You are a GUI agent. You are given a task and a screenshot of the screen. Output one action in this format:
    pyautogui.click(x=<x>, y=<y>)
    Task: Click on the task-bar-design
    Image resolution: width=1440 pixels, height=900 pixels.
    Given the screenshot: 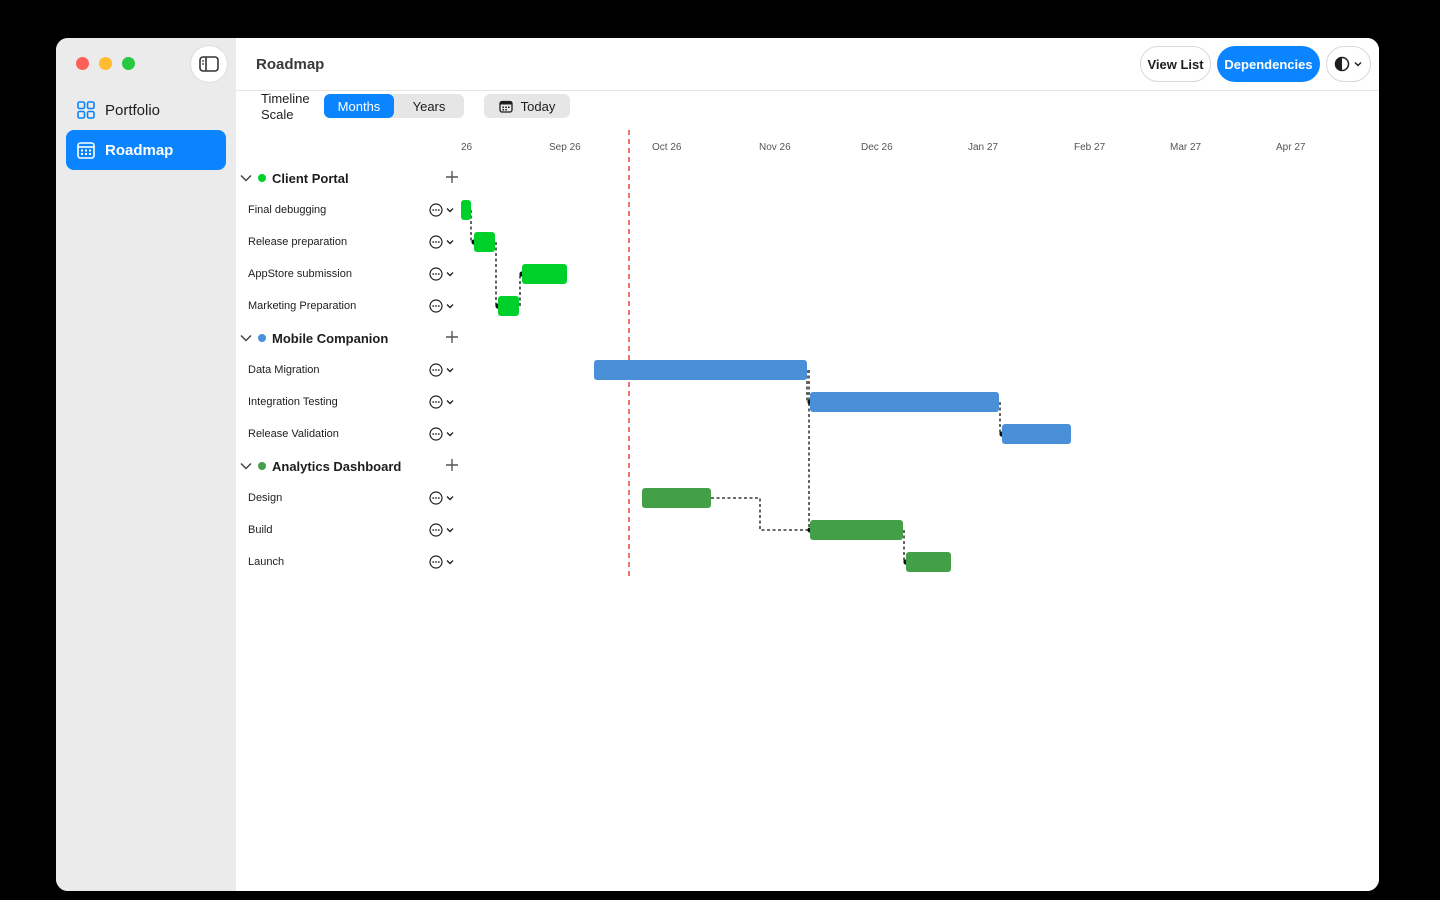 What is the action you would take?
    pyautogui.click(x=676, y=498)
    